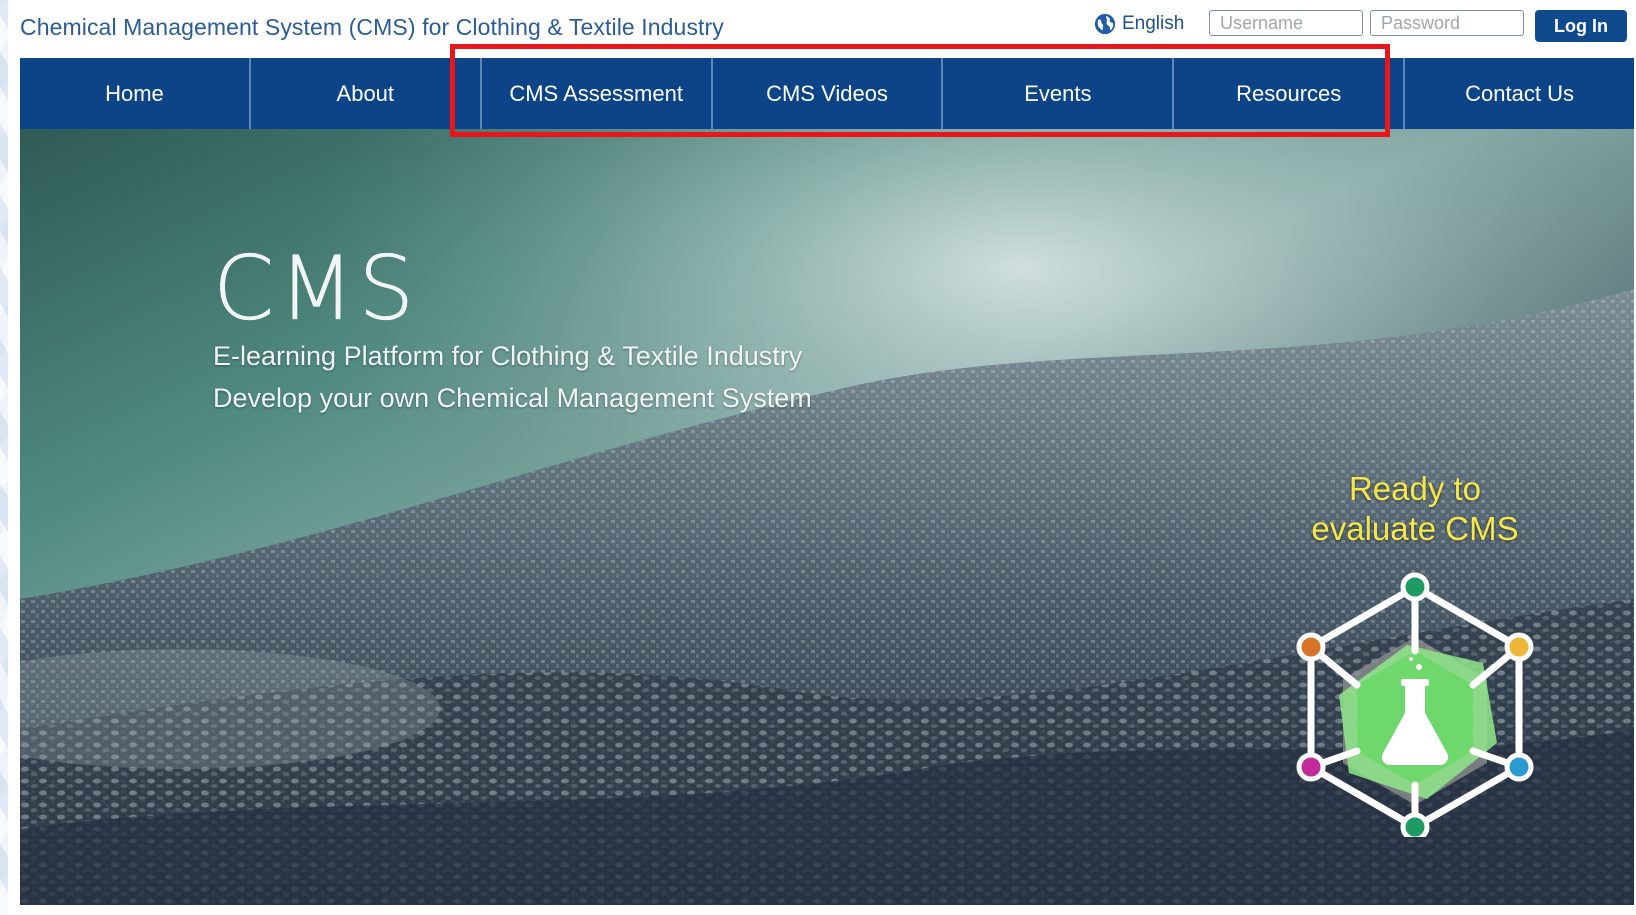  I want to click on flask-hexagon-icon, so click(1415, 704).